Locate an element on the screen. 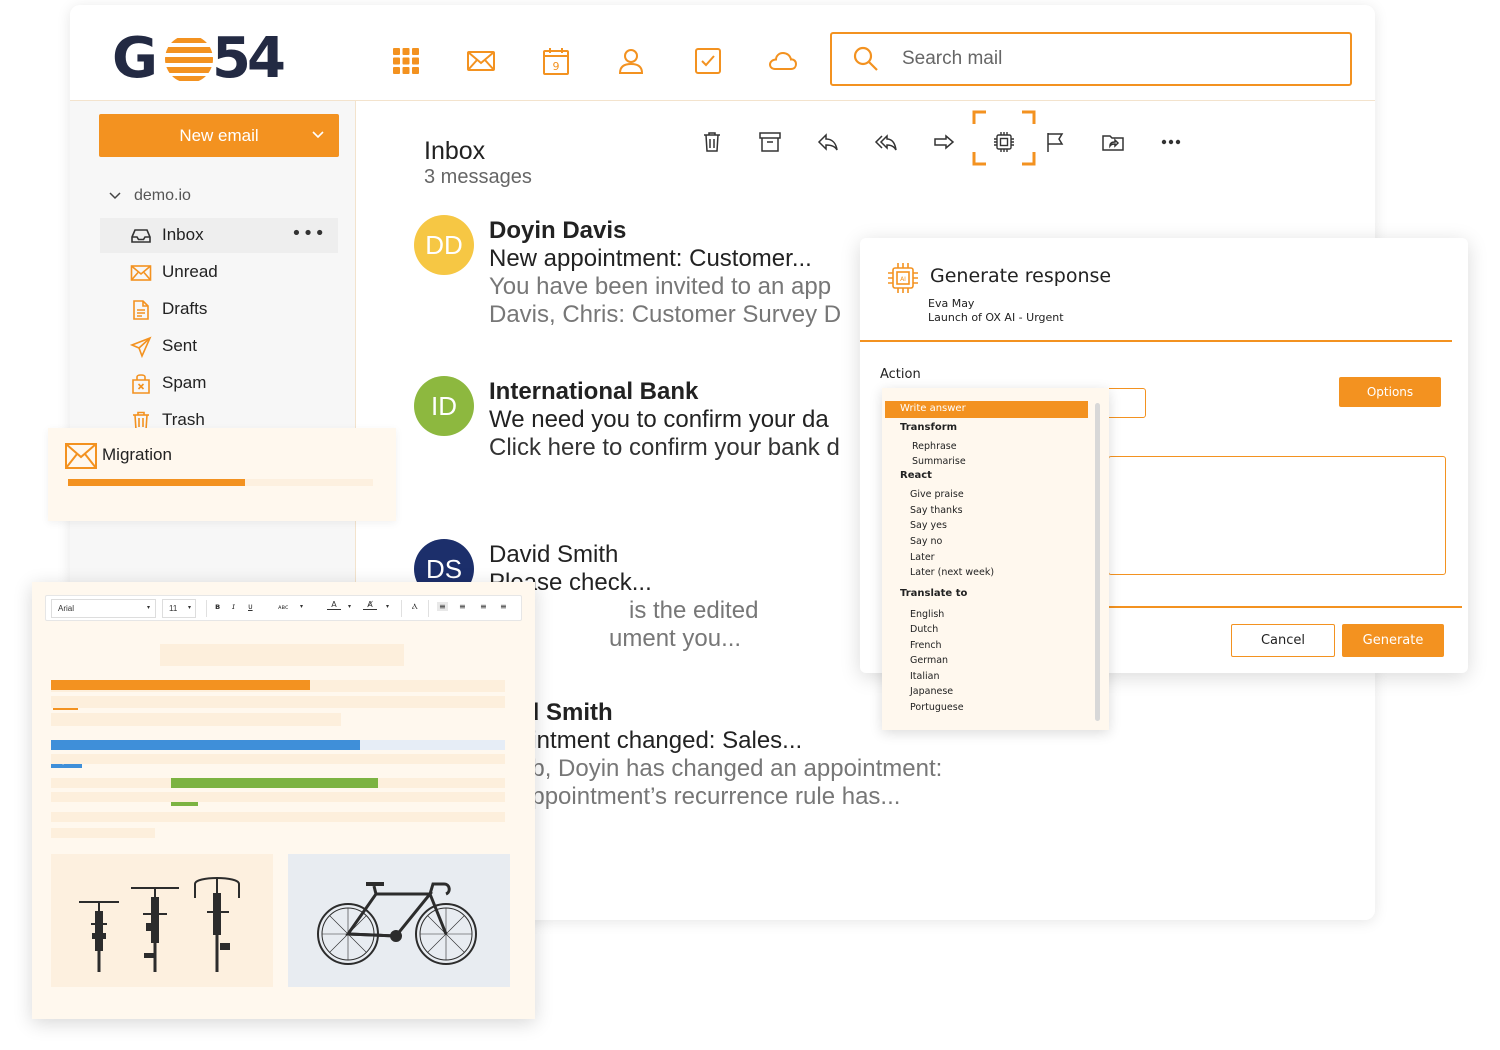 Image resolution: width=1500 pixels, height=1050 pixels. menu-item-summarise: Summarise is located at coordinates (939, 461).